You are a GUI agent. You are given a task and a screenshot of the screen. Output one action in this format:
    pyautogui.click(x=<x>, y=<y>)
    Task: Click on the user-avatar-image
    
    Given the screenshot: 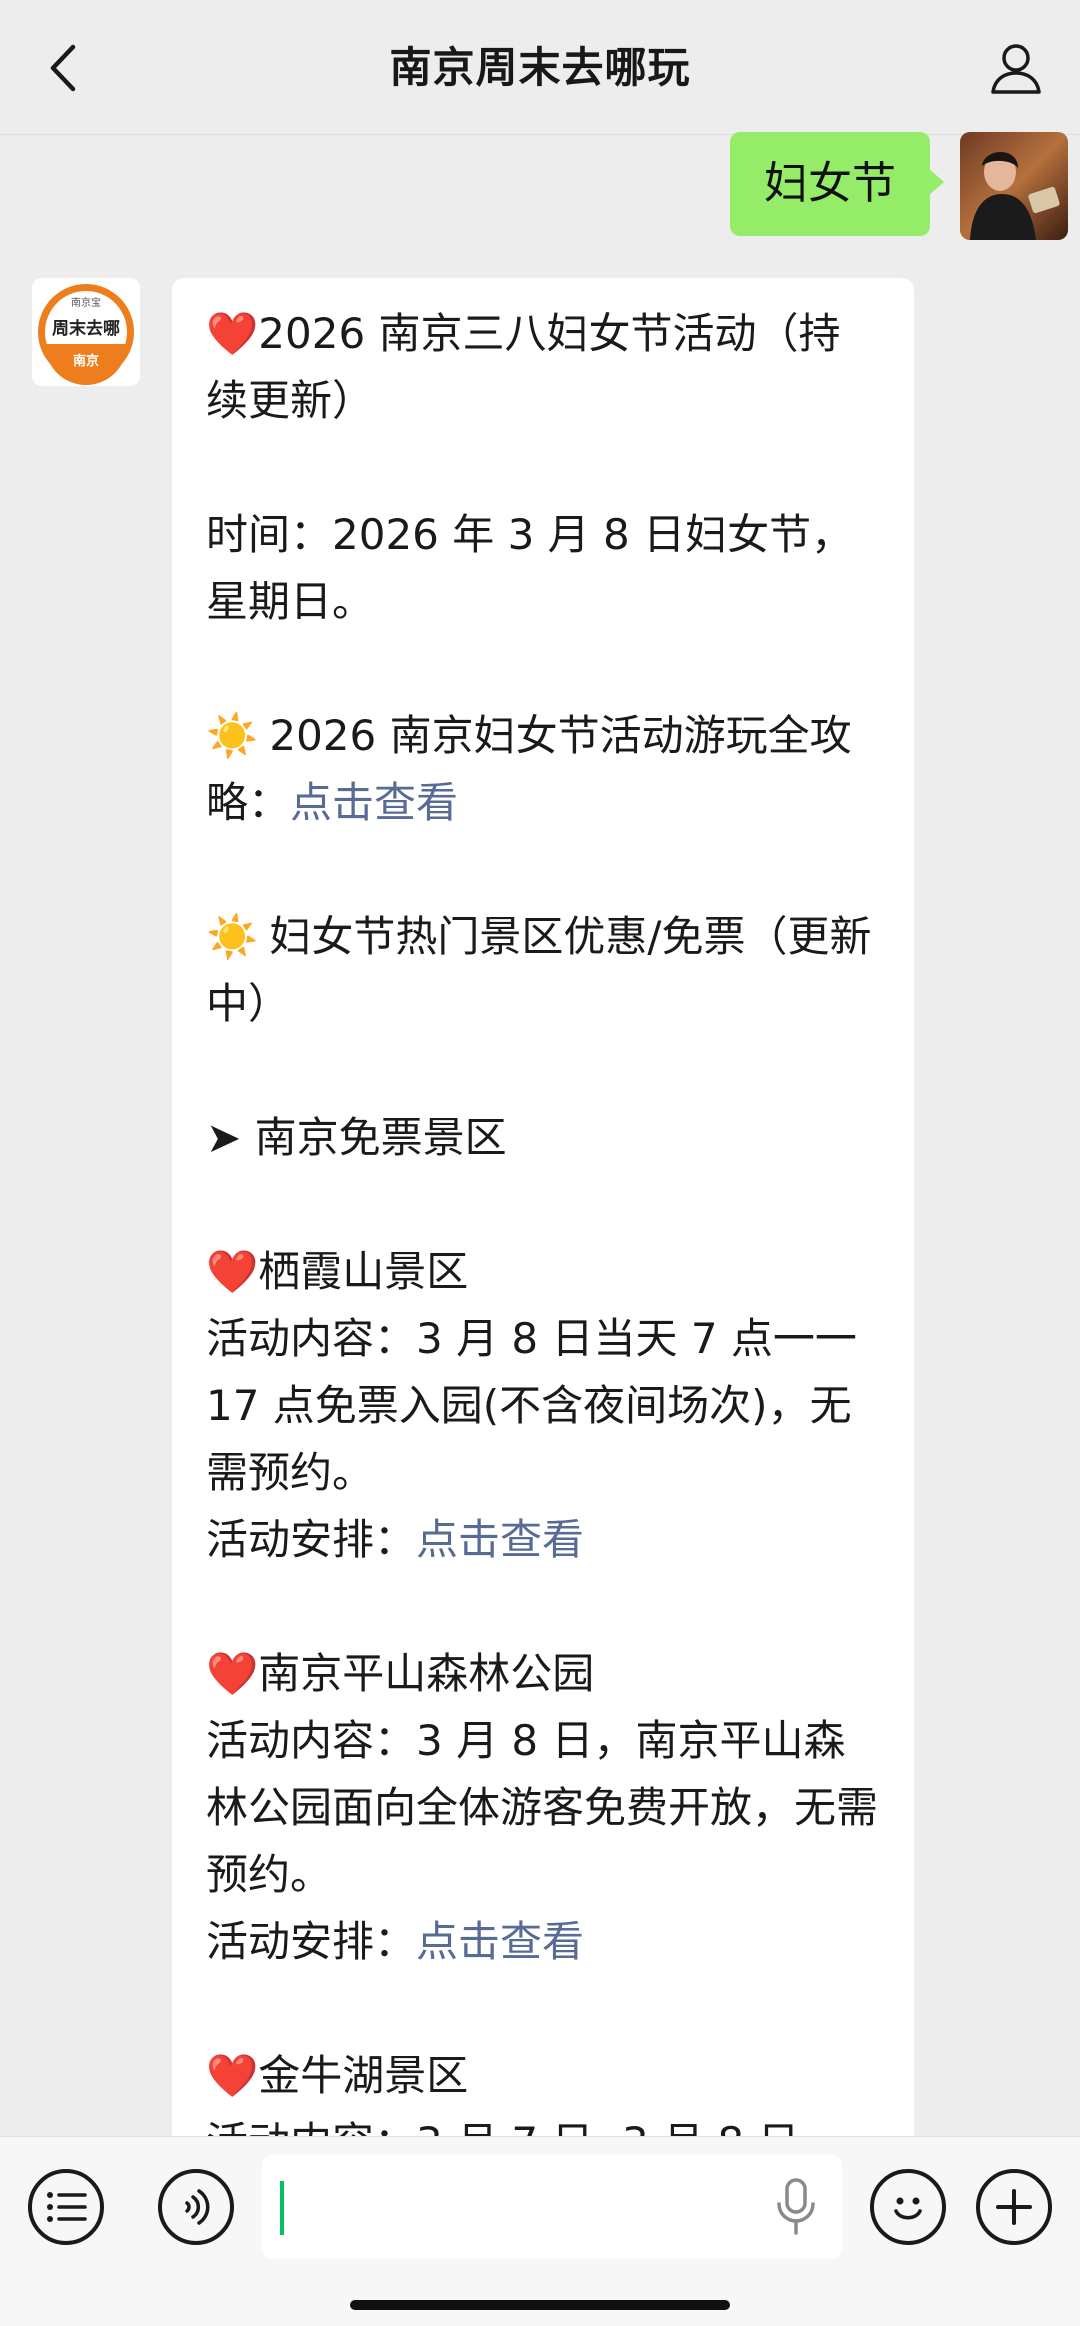 What is the action you would take?
    pyautogui.click(x=1014, y=186)
    